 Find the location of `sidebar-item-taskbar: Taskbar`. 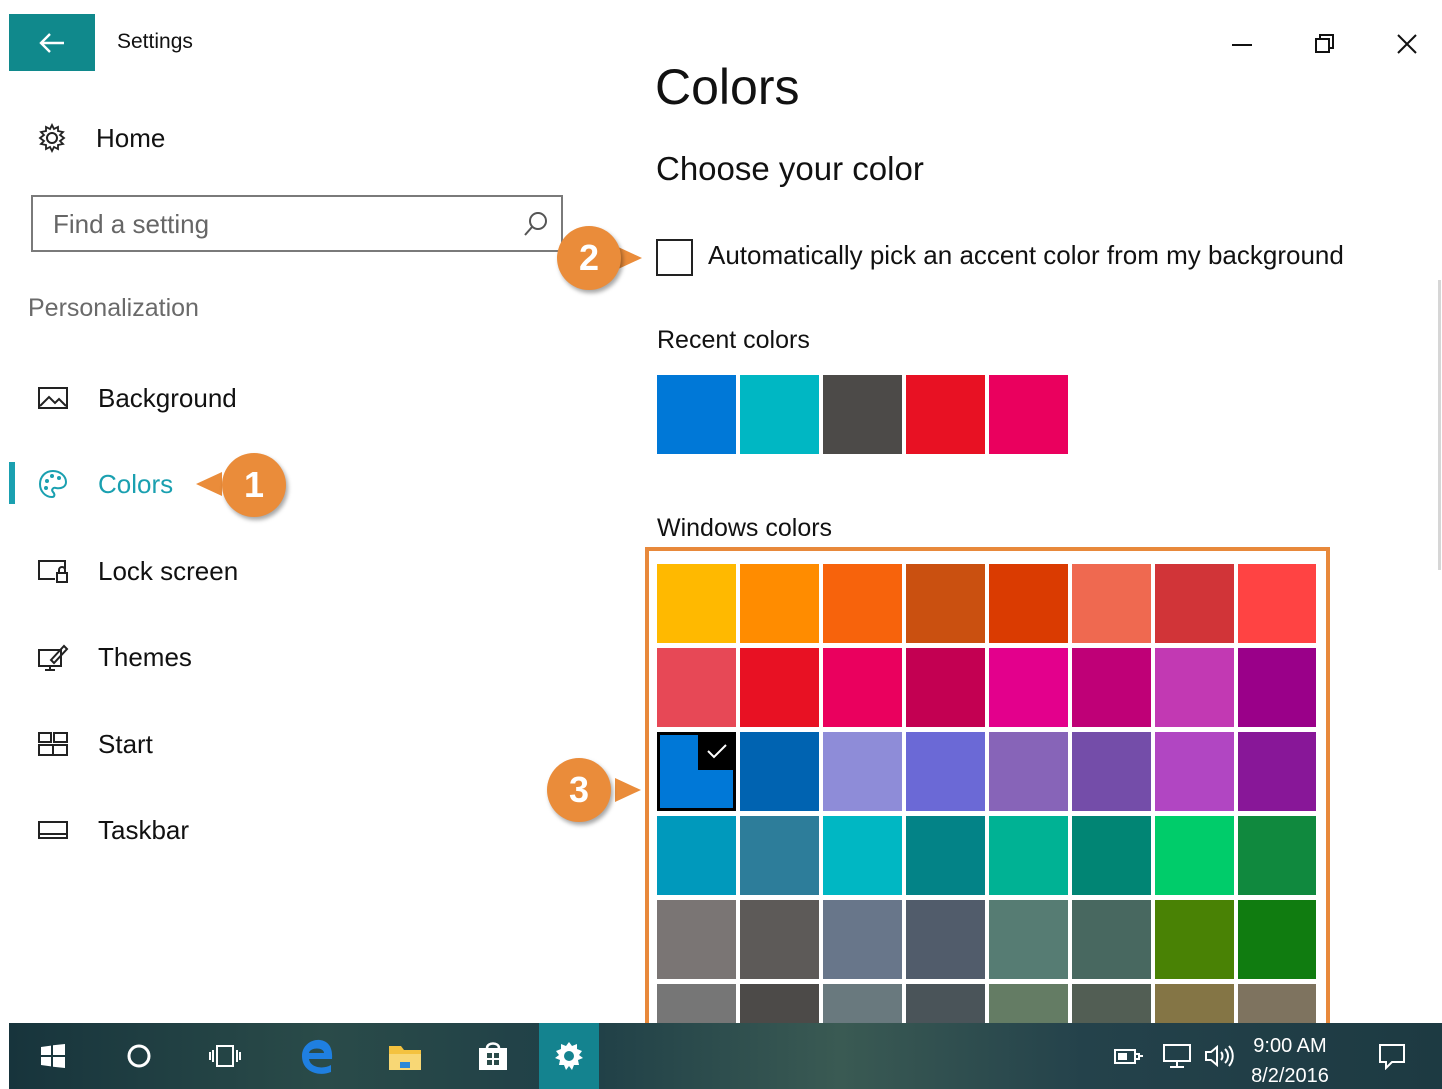

sidebar-item-taskbar: Taskbar is located at coordinates (112, 830).